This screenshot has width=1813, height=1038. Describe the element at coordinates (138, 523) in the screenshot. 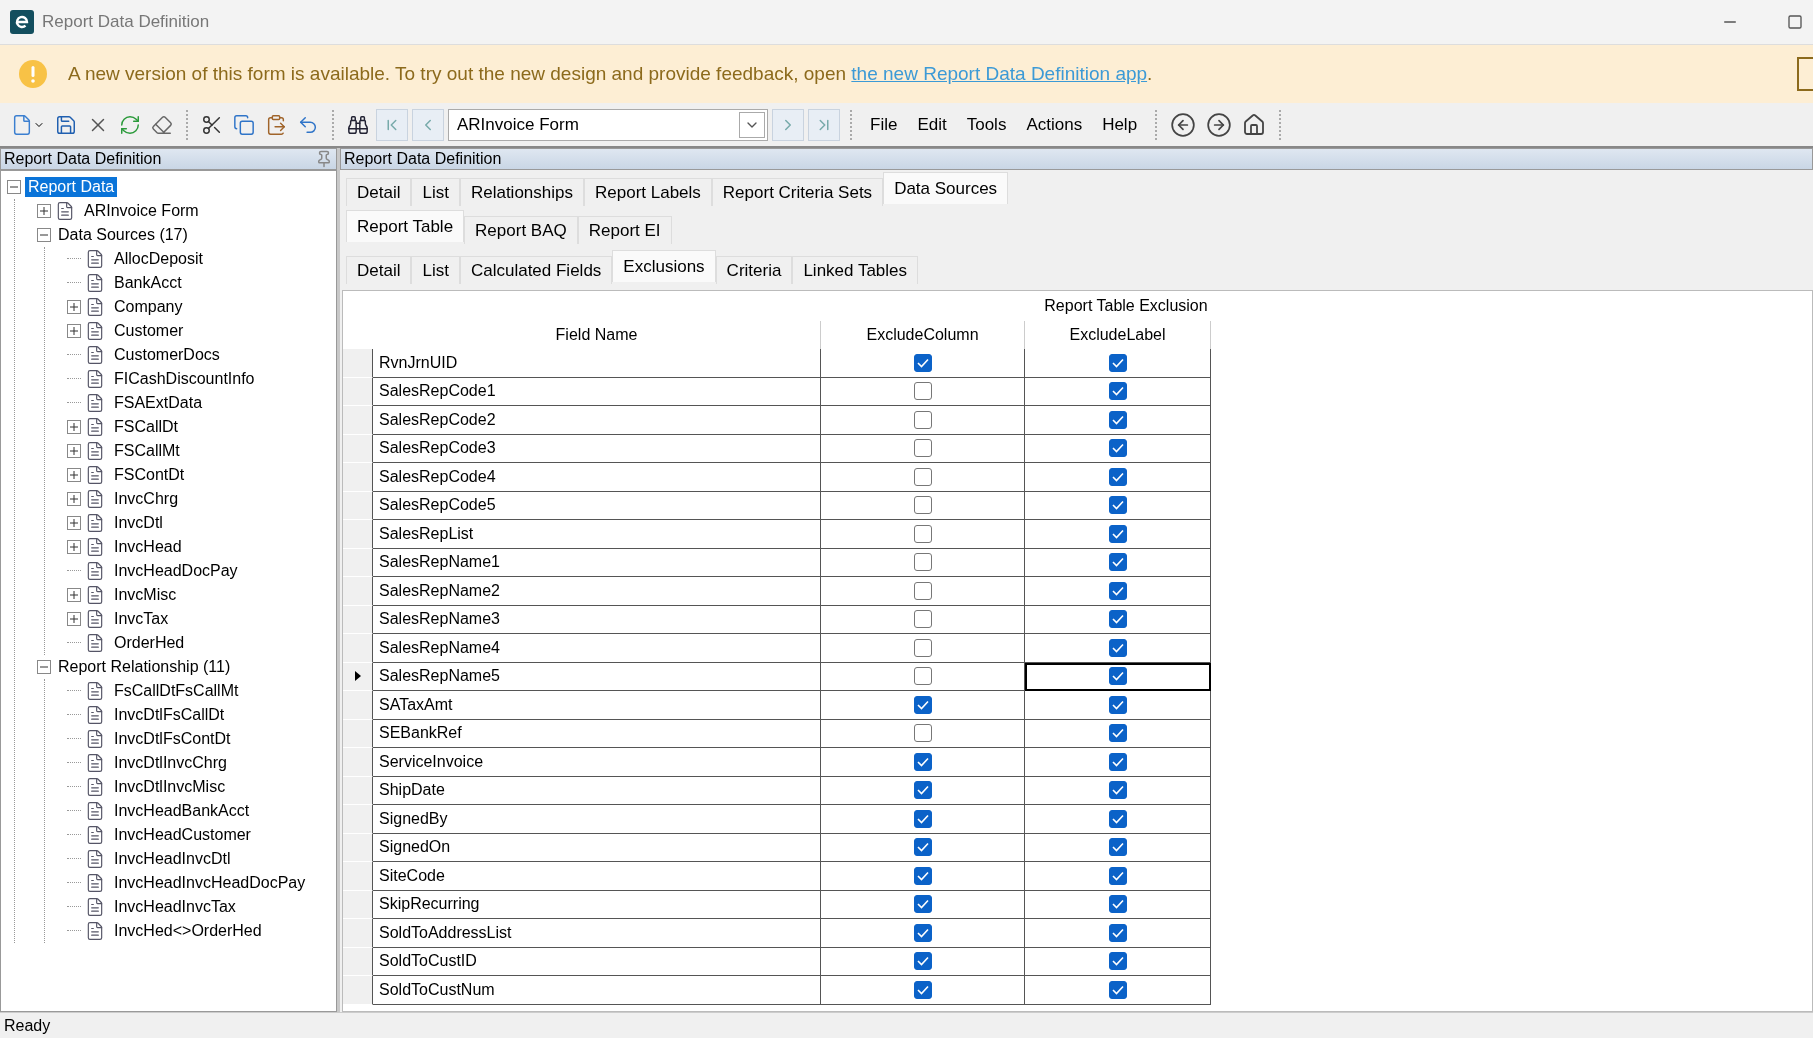

I see `tree-item: InvcDtl` at that location.